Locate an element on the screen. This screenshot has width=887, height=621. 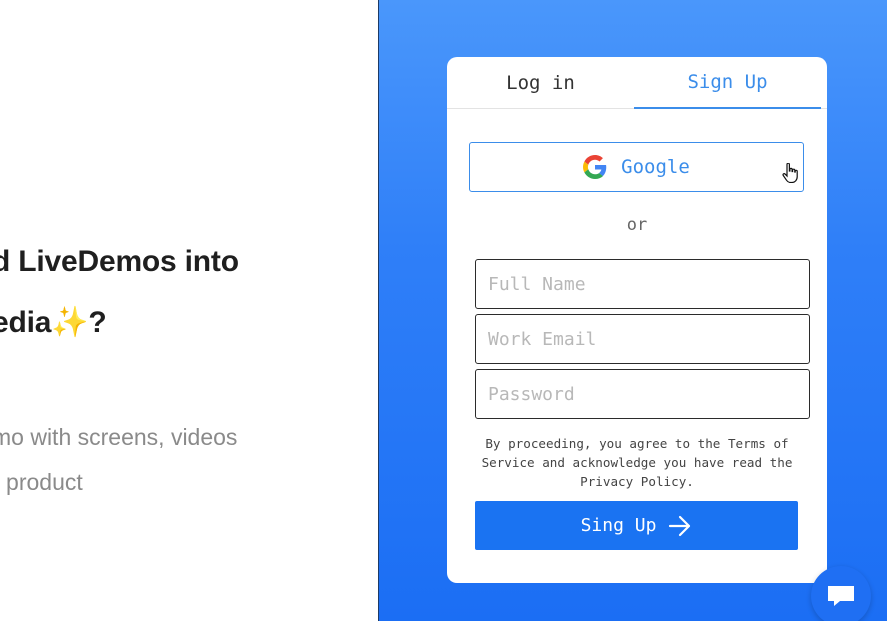
hero-headline-line1: d LiveDemos into is located at coordinates (119, 261).